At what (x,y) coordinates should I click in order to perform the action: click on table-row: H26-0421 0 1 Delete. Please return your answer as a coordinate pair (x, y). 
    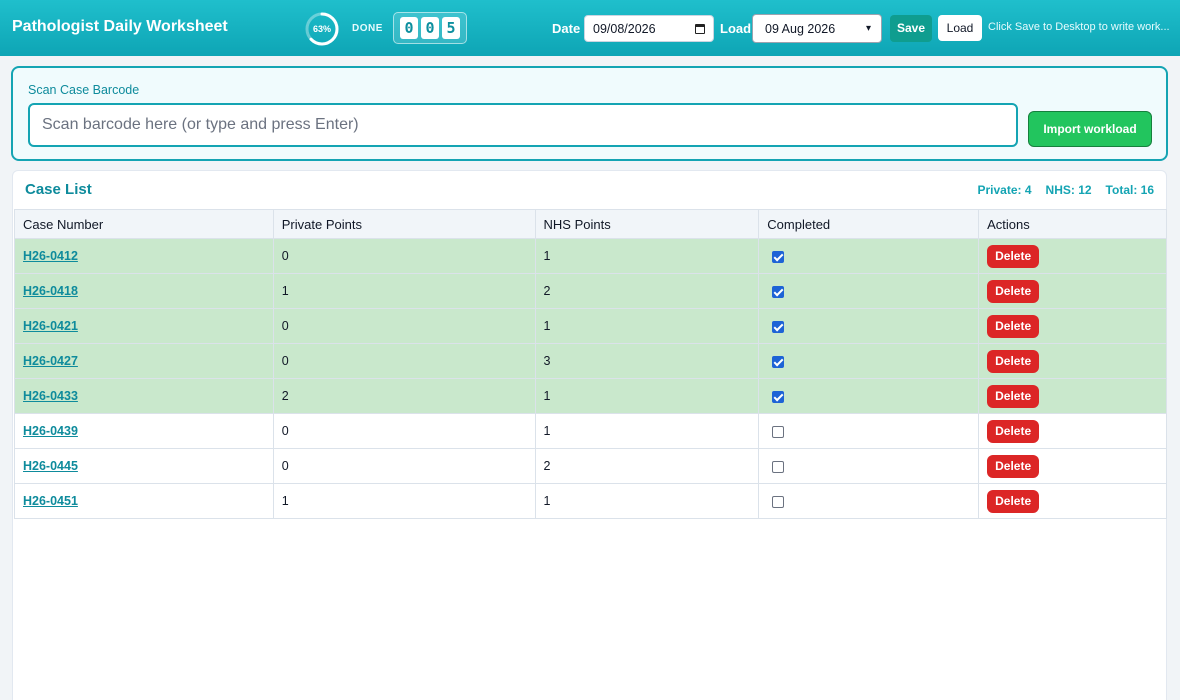
    Looking at the image, I should click on (590, 326).